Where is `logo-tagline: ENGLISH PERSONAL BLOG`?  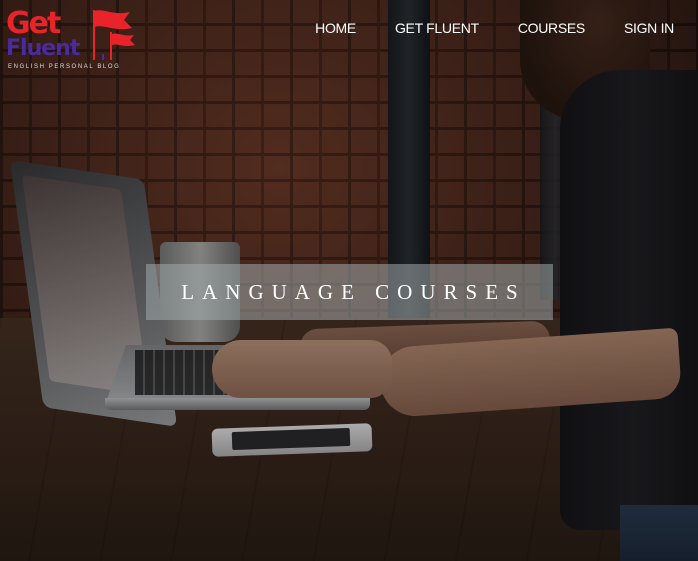 logo-tagline: ENGLISH PERSONAL BLOG is located at coordinates (64, 67).